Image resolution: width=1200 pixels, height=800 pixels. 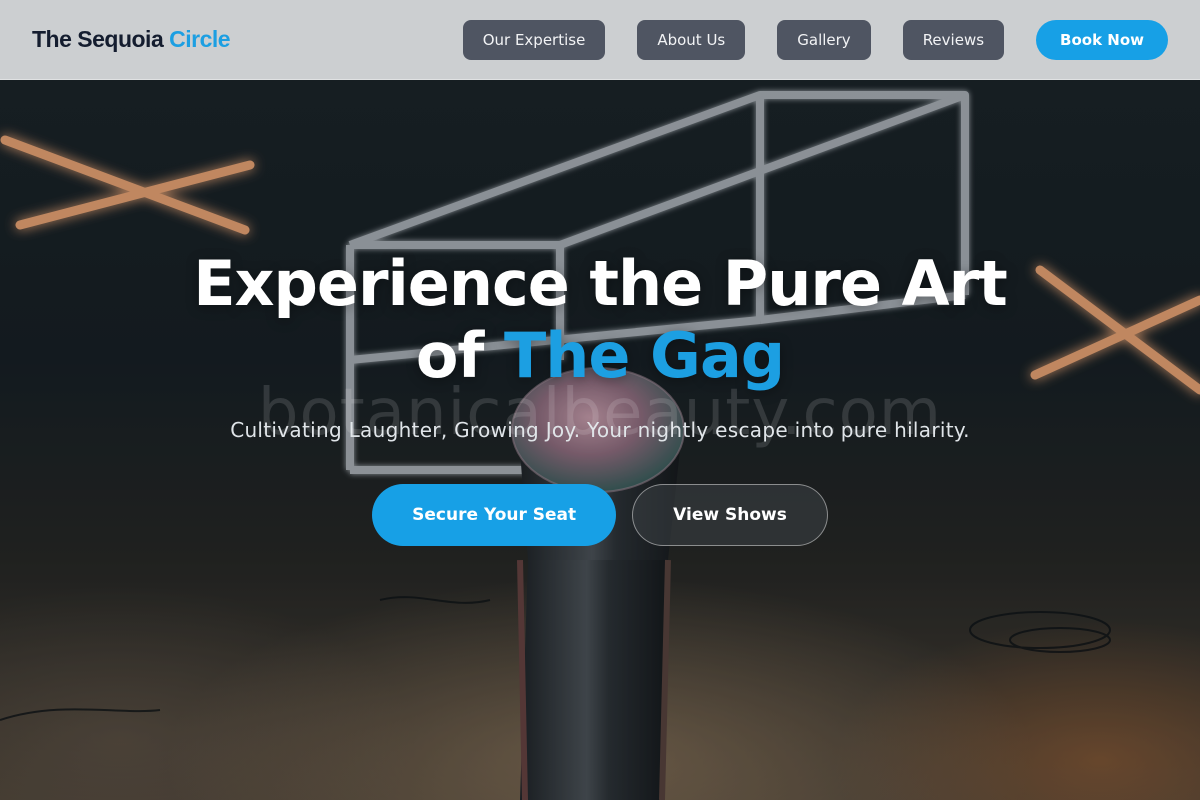 What do you see at coordinates (644, 355) in the screenshot?
I see `hero-title-highlight: The Gag` at bounding box center [644, 355].